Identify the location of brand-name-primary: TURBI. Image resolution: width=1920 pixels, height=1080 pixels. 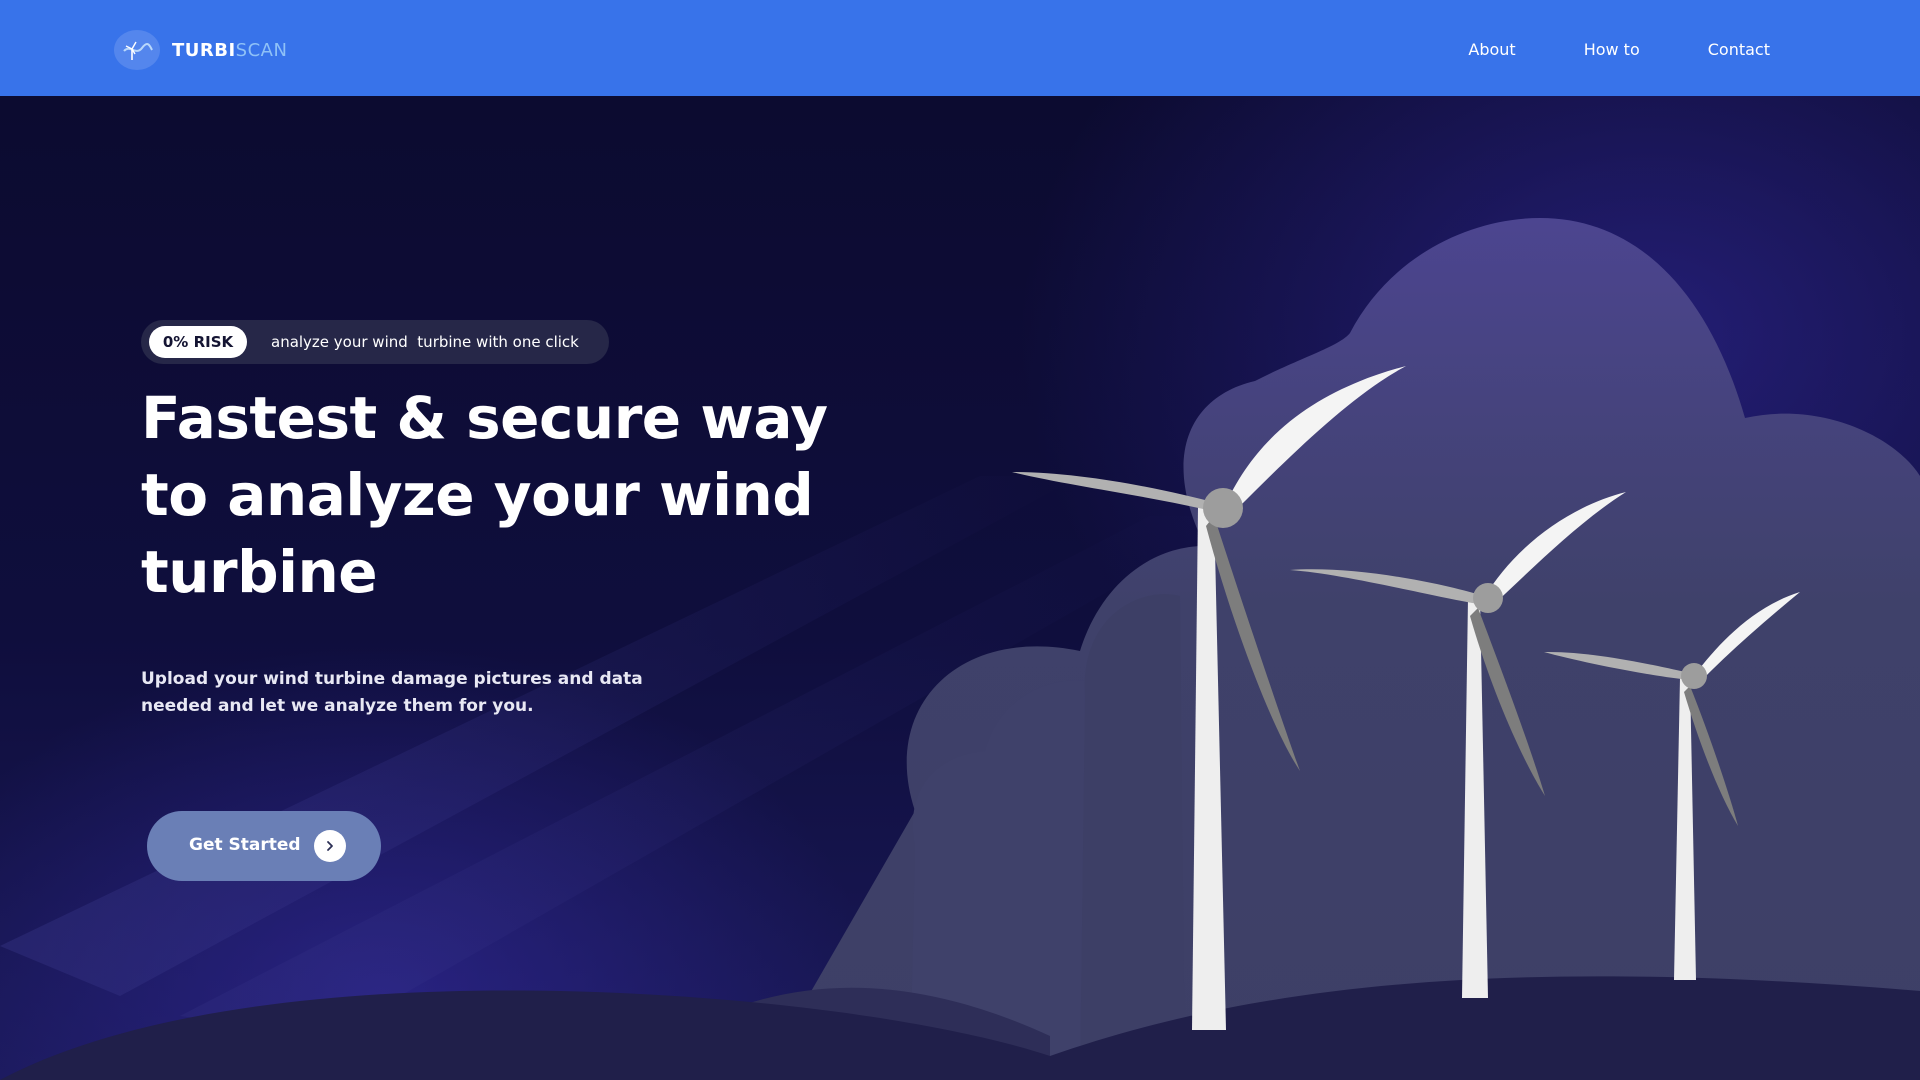
(204, 50).